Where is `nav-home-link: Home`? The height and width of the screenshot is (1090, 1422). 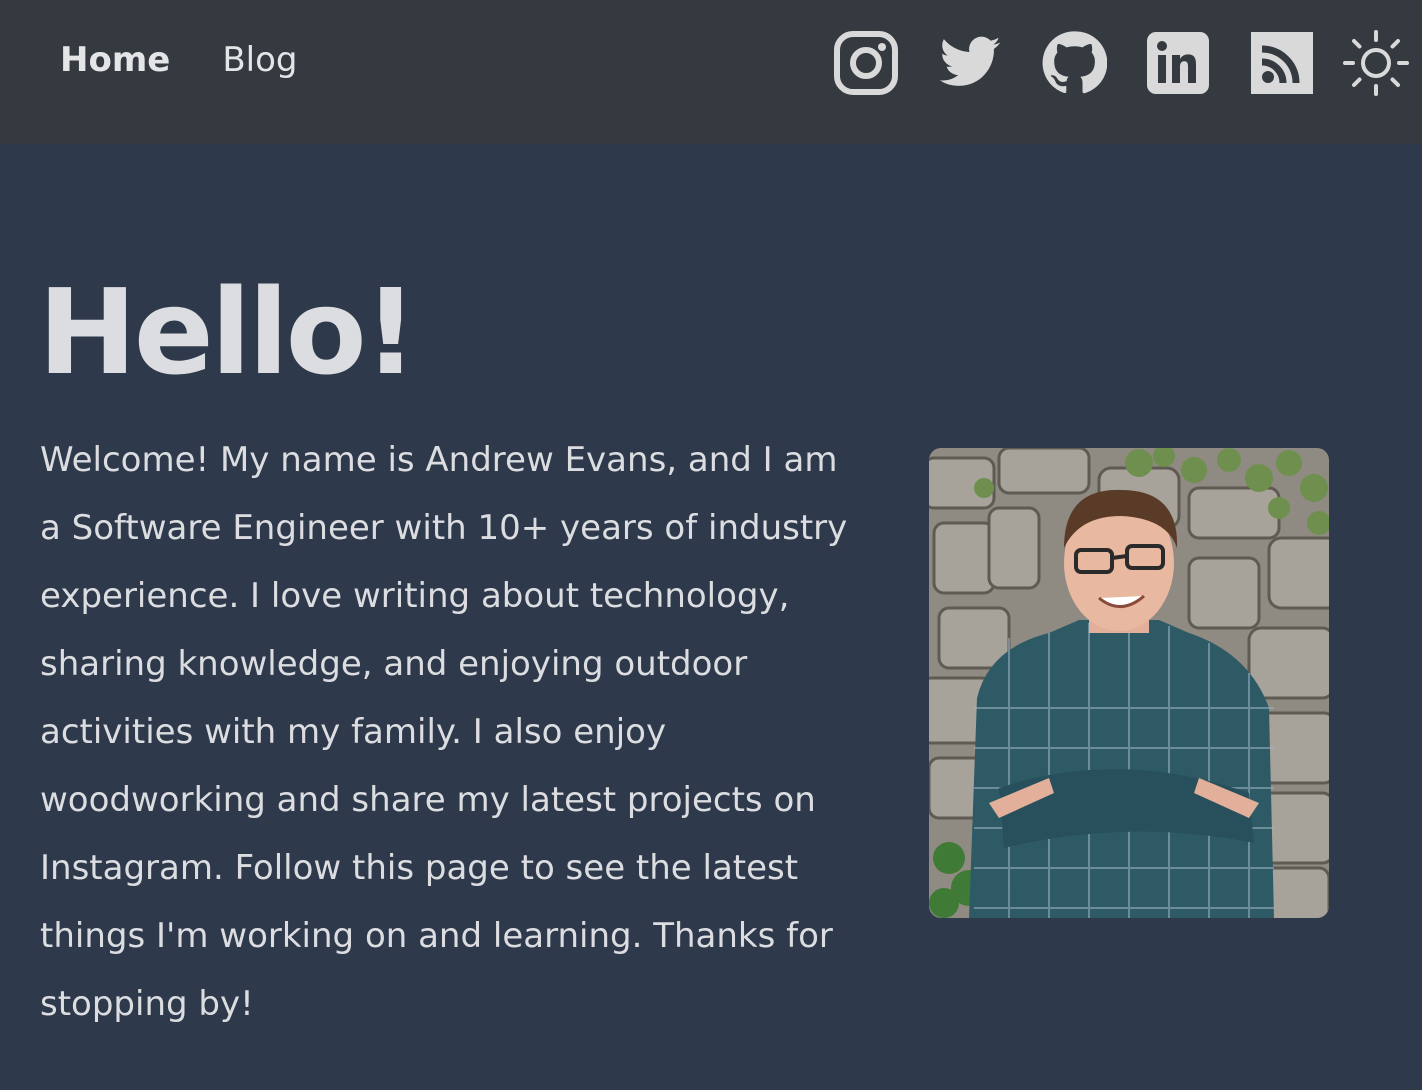 nav-home-link: Home is located at coordinates (115, 60).